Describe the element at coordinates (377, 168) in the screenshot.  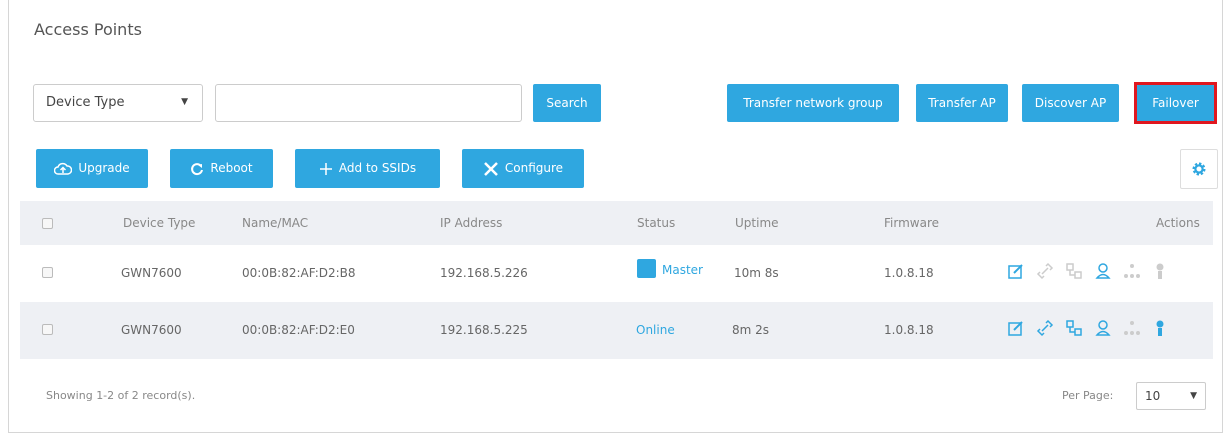
I see `add-to-ssids-label: Add to SSIDs` at that location.